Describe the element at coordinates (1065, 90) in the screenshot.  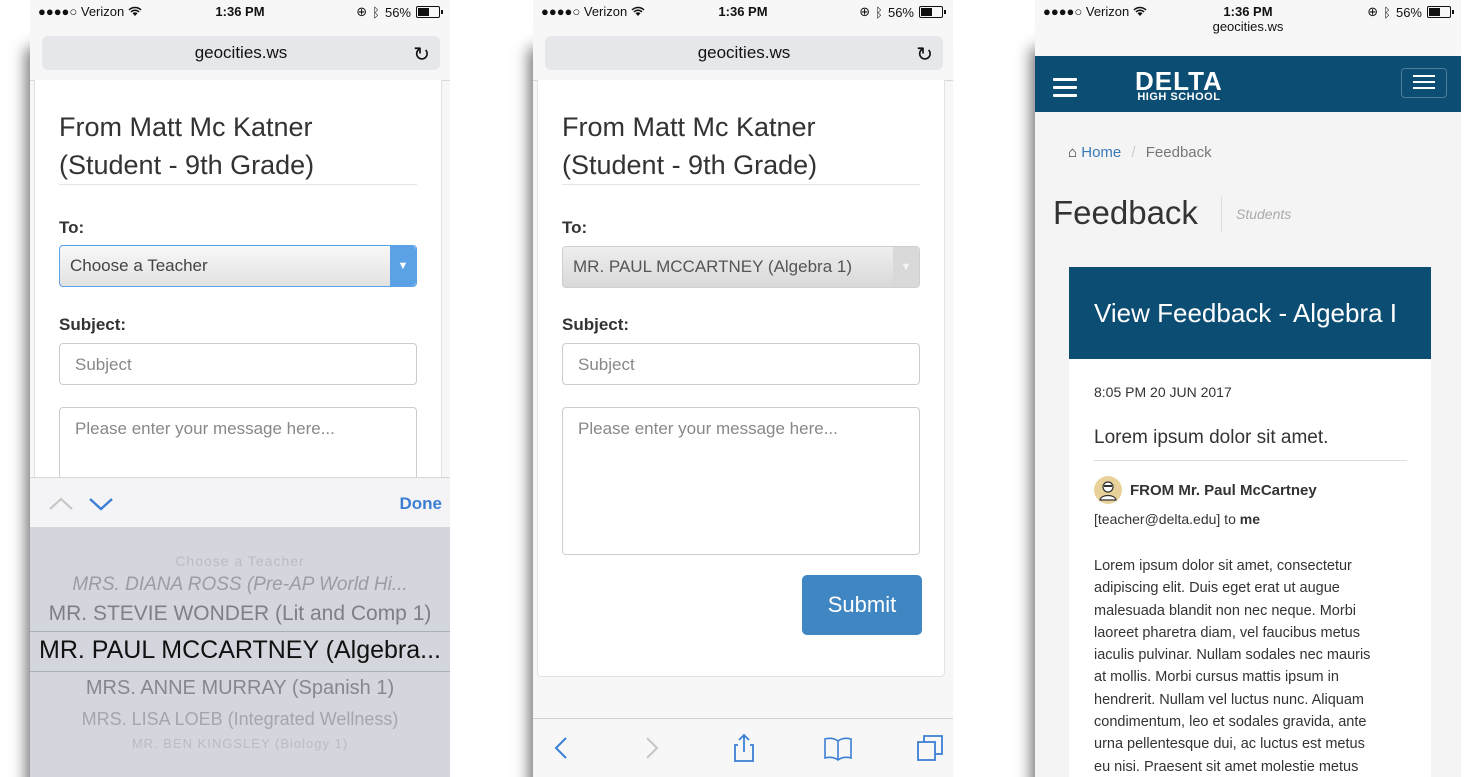
I see `menu-icon` at that location.